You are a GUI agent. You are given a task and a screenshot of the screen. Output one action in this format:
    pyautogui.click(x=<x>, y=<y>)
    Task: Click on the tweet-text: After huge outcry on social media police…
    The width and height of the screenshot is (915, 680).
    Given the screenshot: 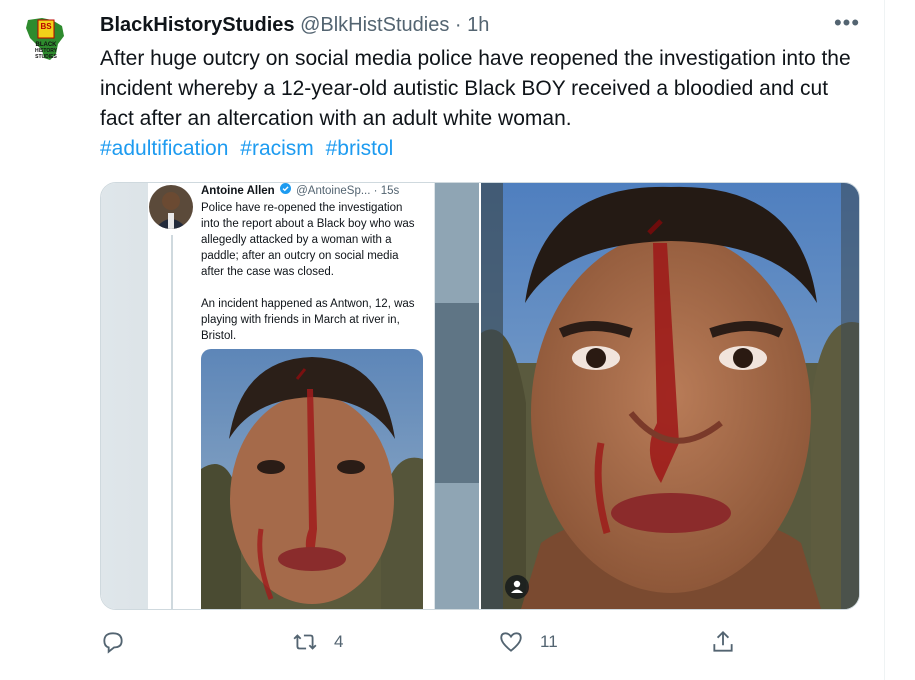 What is the action you would take?
    pyautogui.click(x=475, y=88)
    